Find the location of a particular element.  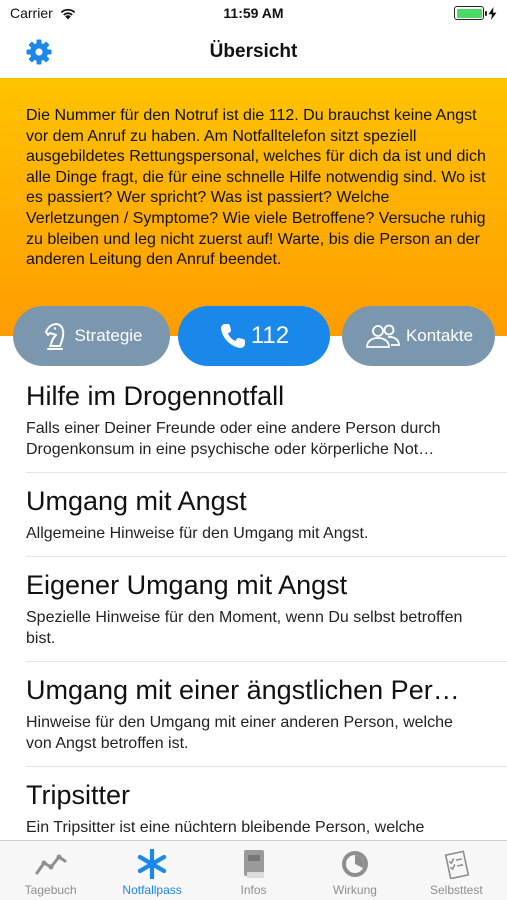

dial-icon is located at coordinates (354, 864).